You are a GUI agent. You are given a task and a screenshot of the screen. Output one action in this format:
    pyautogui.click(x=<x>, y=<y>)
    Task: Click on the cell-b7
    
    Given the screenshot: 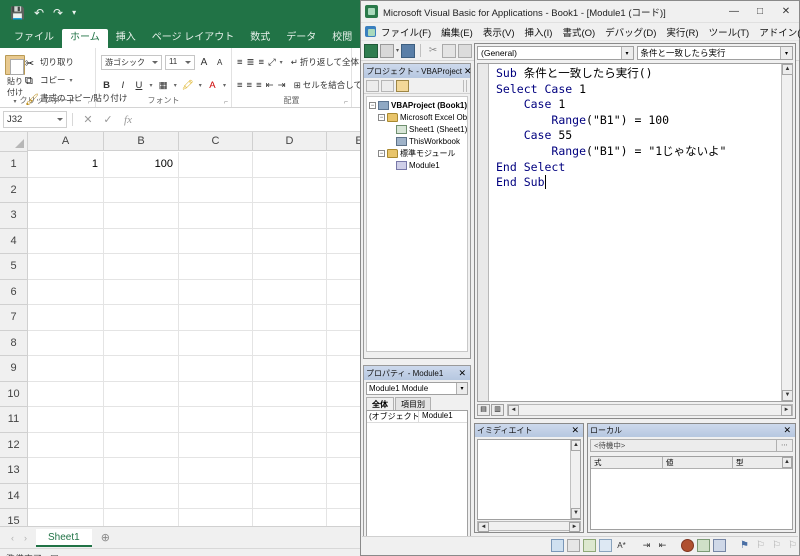 What is the action you would take?
    pyautogui.click(x=141, y=318)
    